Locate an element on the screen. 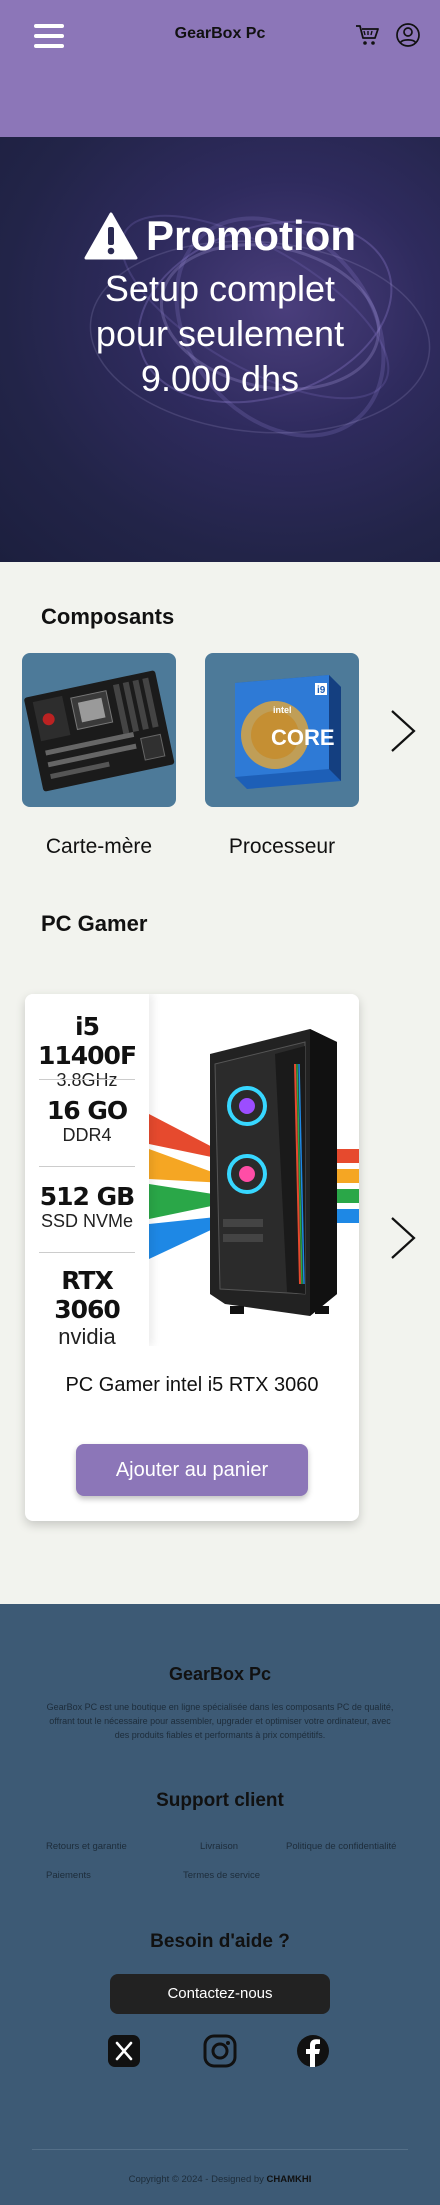 This screenshot has width=440, height=2205. intel-core-box-image: intel CORE i9 is located at coordinates (288, 732).